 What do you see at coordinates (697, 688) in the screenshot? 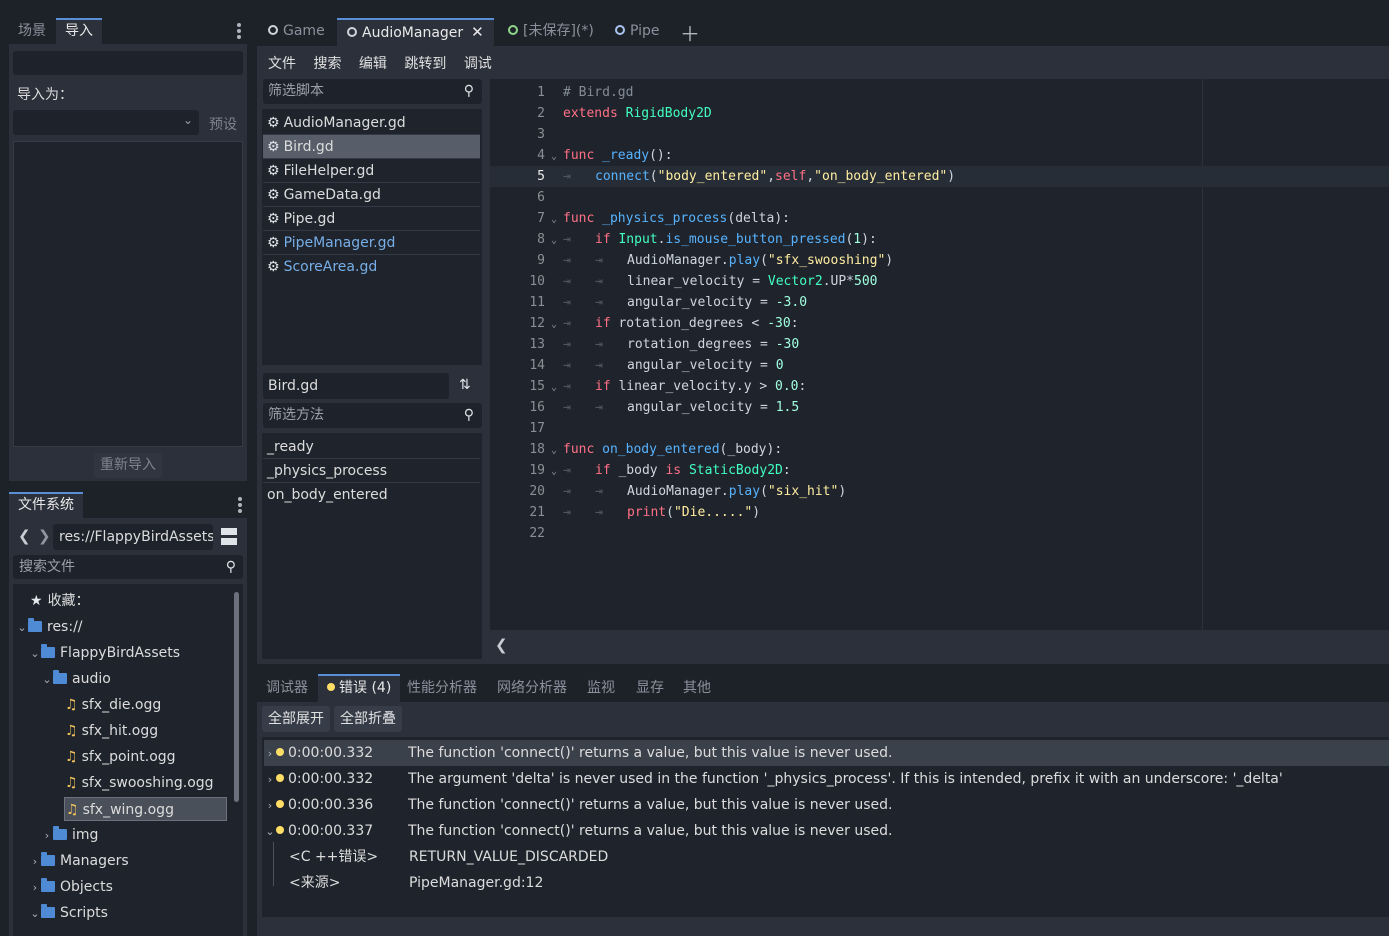
I see `tab-misc: 其他` at bounding box center [697, 688].